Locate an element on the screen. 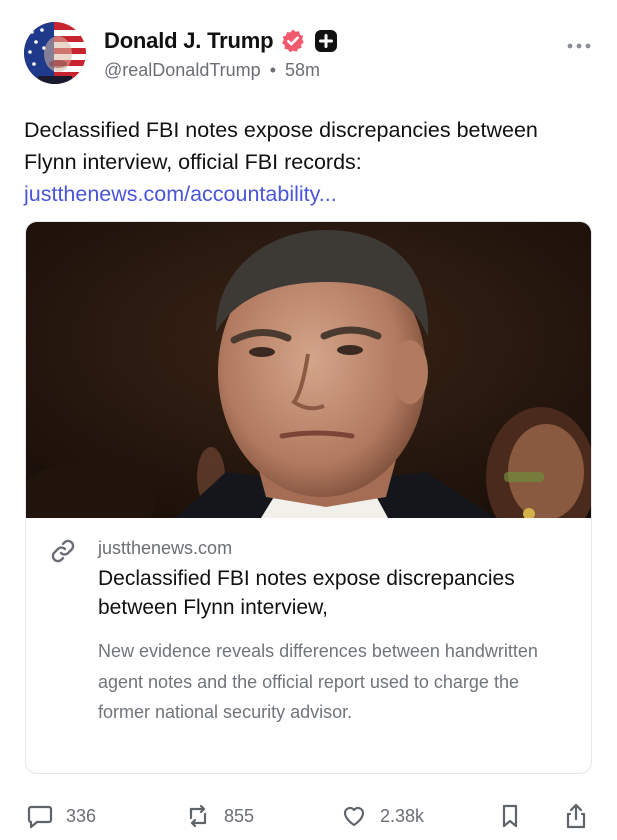 Image resolution: width=617 pixels, height=840 pixels. author-handle: @realDonaldTrump is located at coordinates (182, 70).